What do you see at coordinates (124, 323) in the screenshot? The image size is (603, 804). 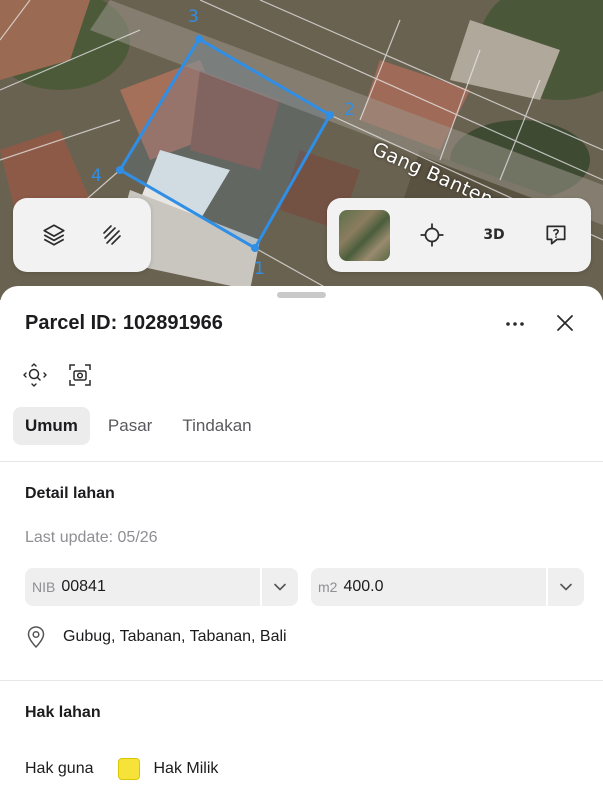 I see `parcel-title: Parcel ID: 102891966` at bounding box center [124, 323].